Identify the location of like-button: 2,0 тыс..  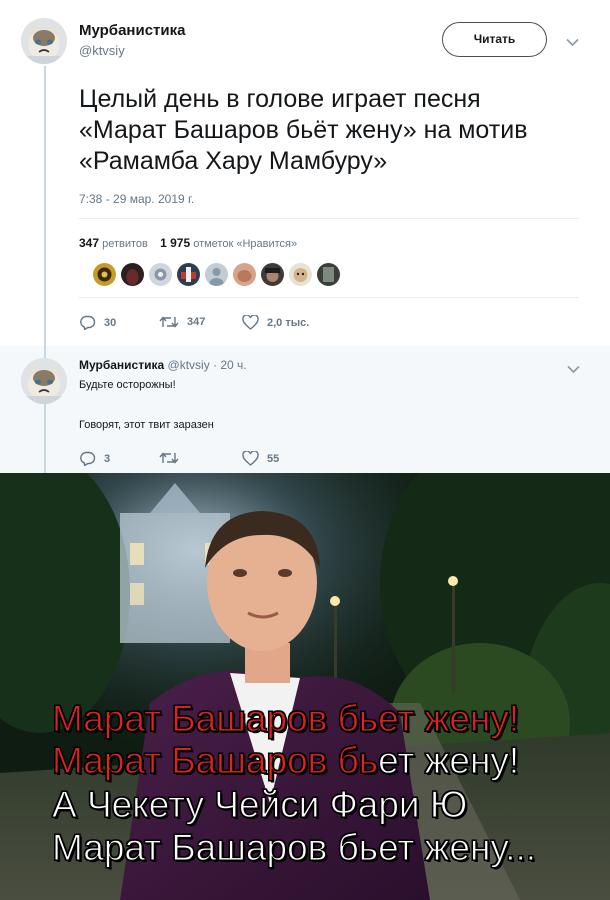
(275, 322).